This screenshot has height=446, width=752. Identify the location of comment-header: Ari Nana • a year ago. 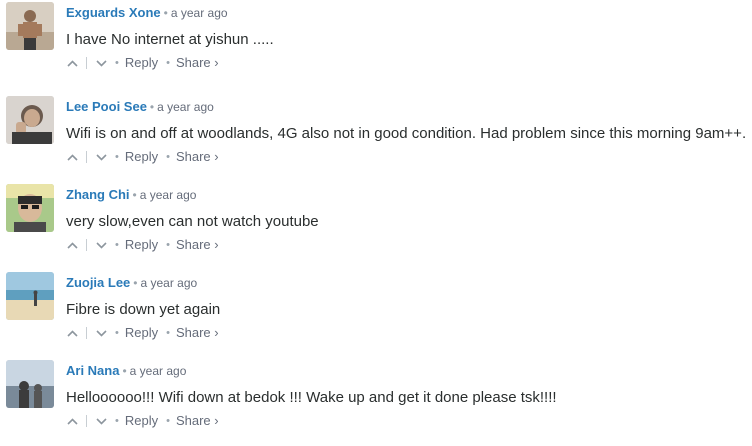
(126, 371).